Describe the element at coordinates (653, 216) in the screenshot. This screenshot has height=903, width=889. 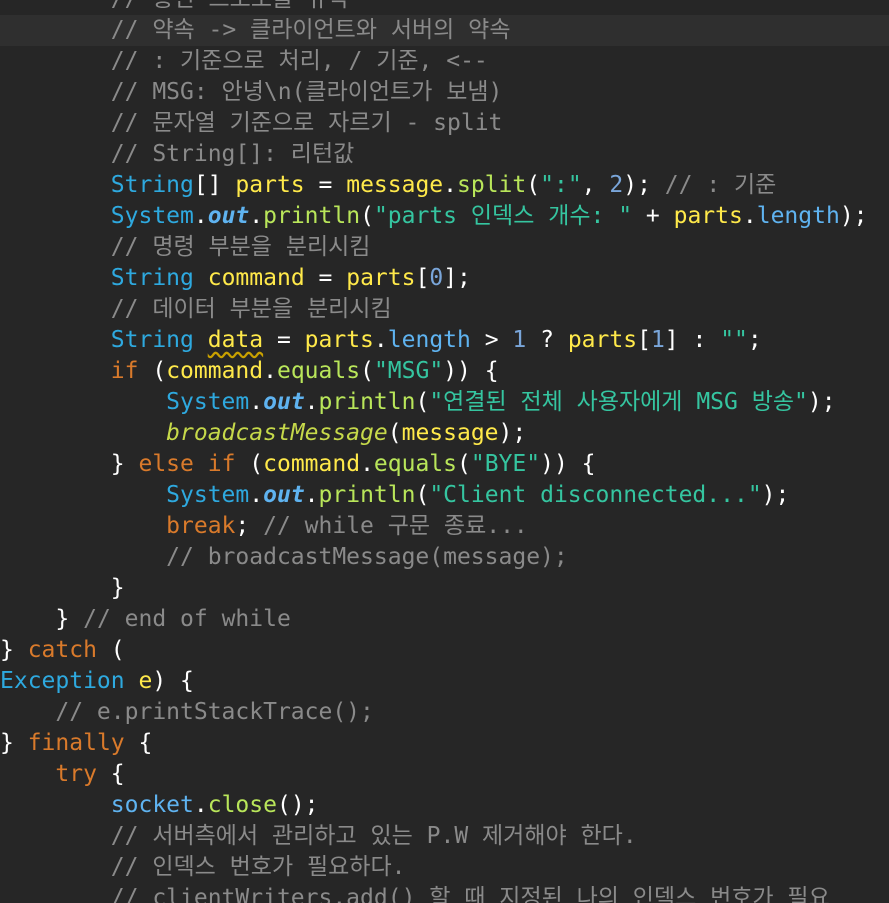
I see `code-token: +` at that location.